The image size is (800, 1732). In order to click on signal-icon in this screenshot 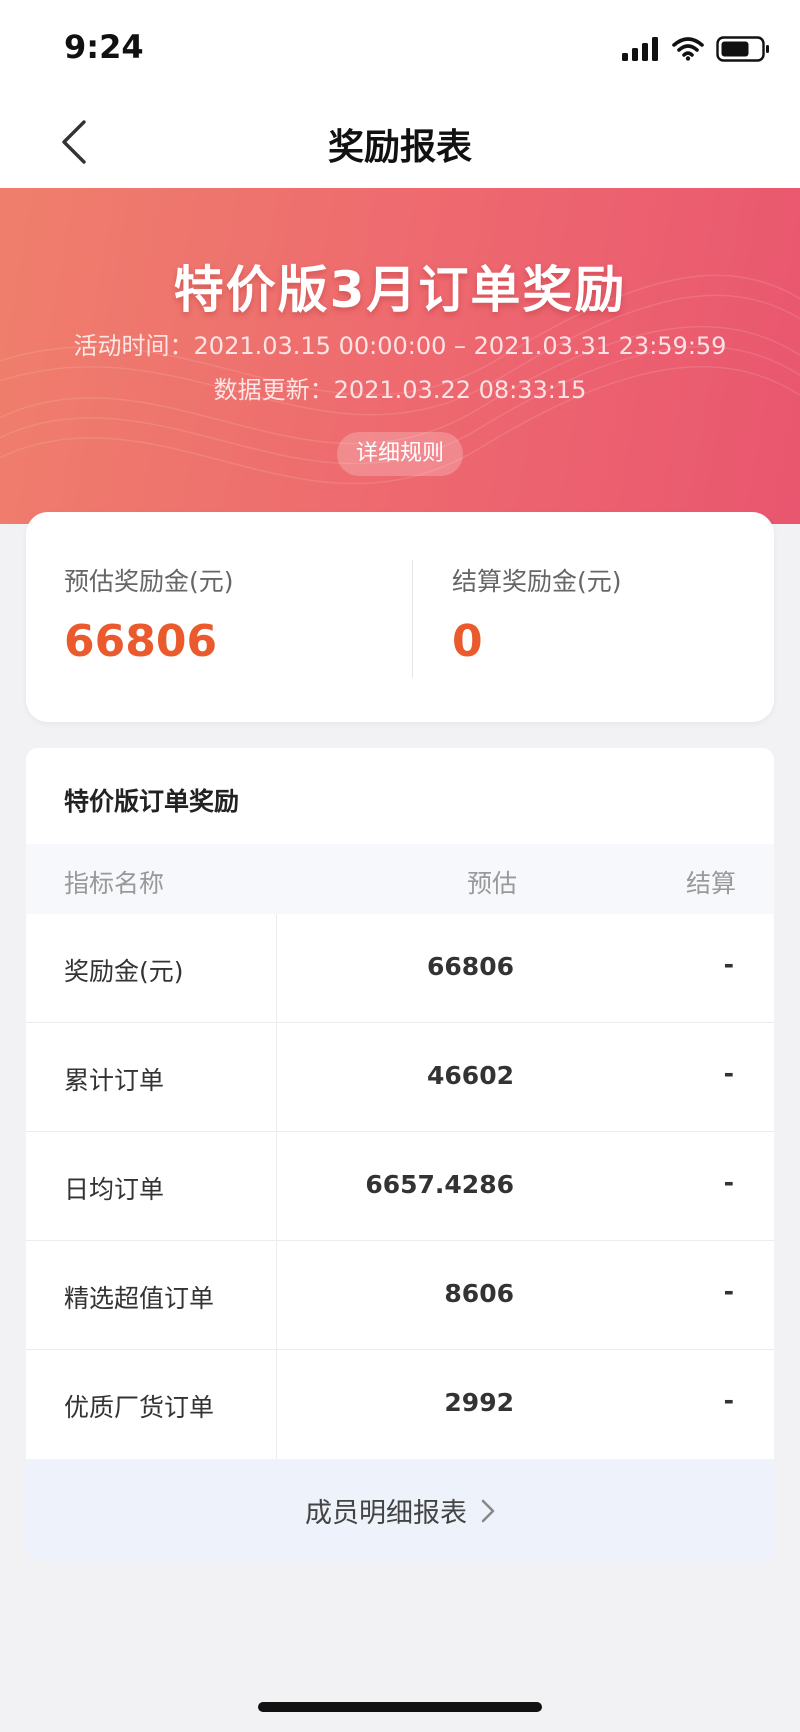, I will do `click(640, 49)`.